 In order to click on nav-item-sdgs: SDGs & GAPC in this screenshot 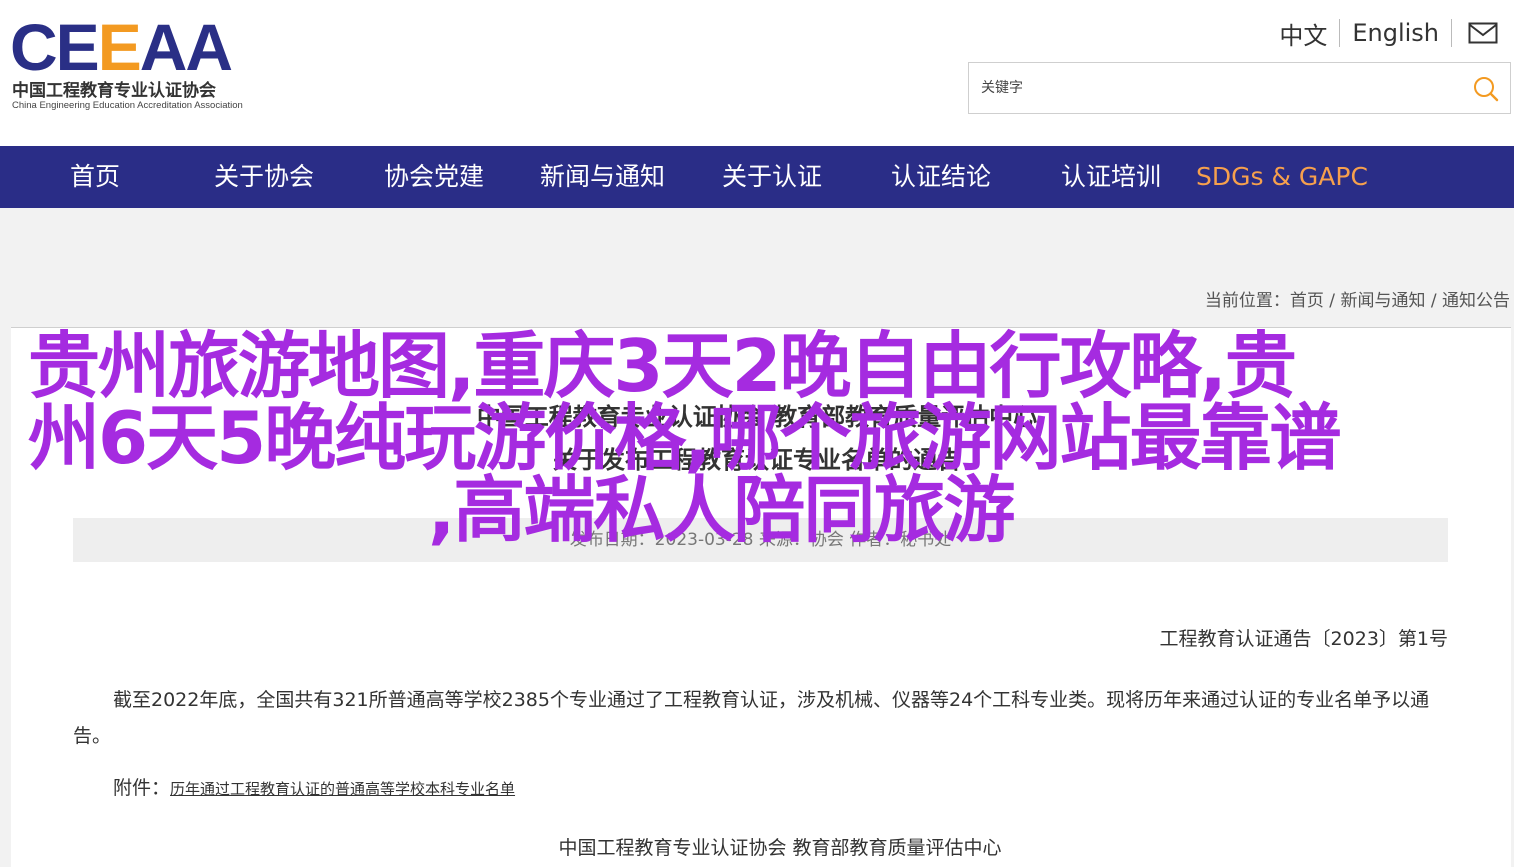, I will do `click(1282, 177)`.